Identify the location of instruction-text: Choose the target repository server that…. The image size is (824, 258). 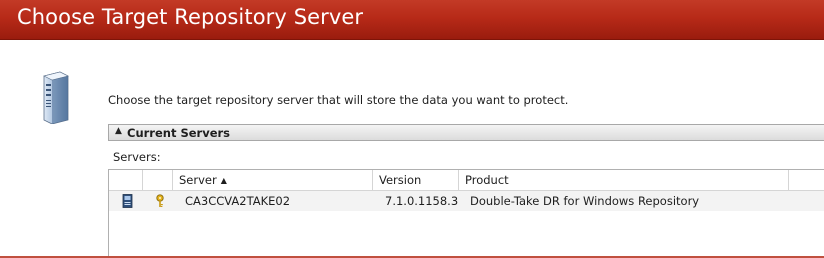
(338, 100).